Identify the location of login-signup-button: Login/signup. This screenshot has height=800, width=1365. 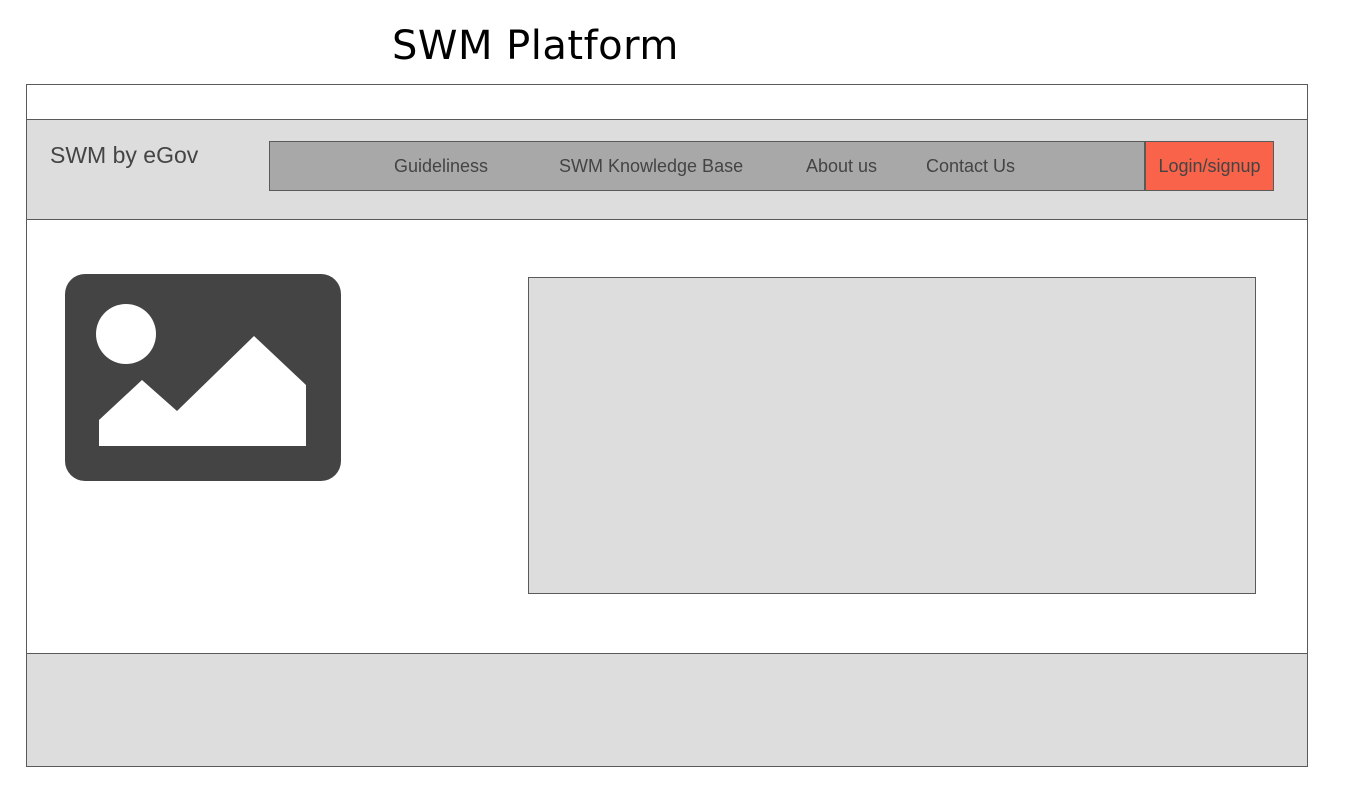
(1209, 166).